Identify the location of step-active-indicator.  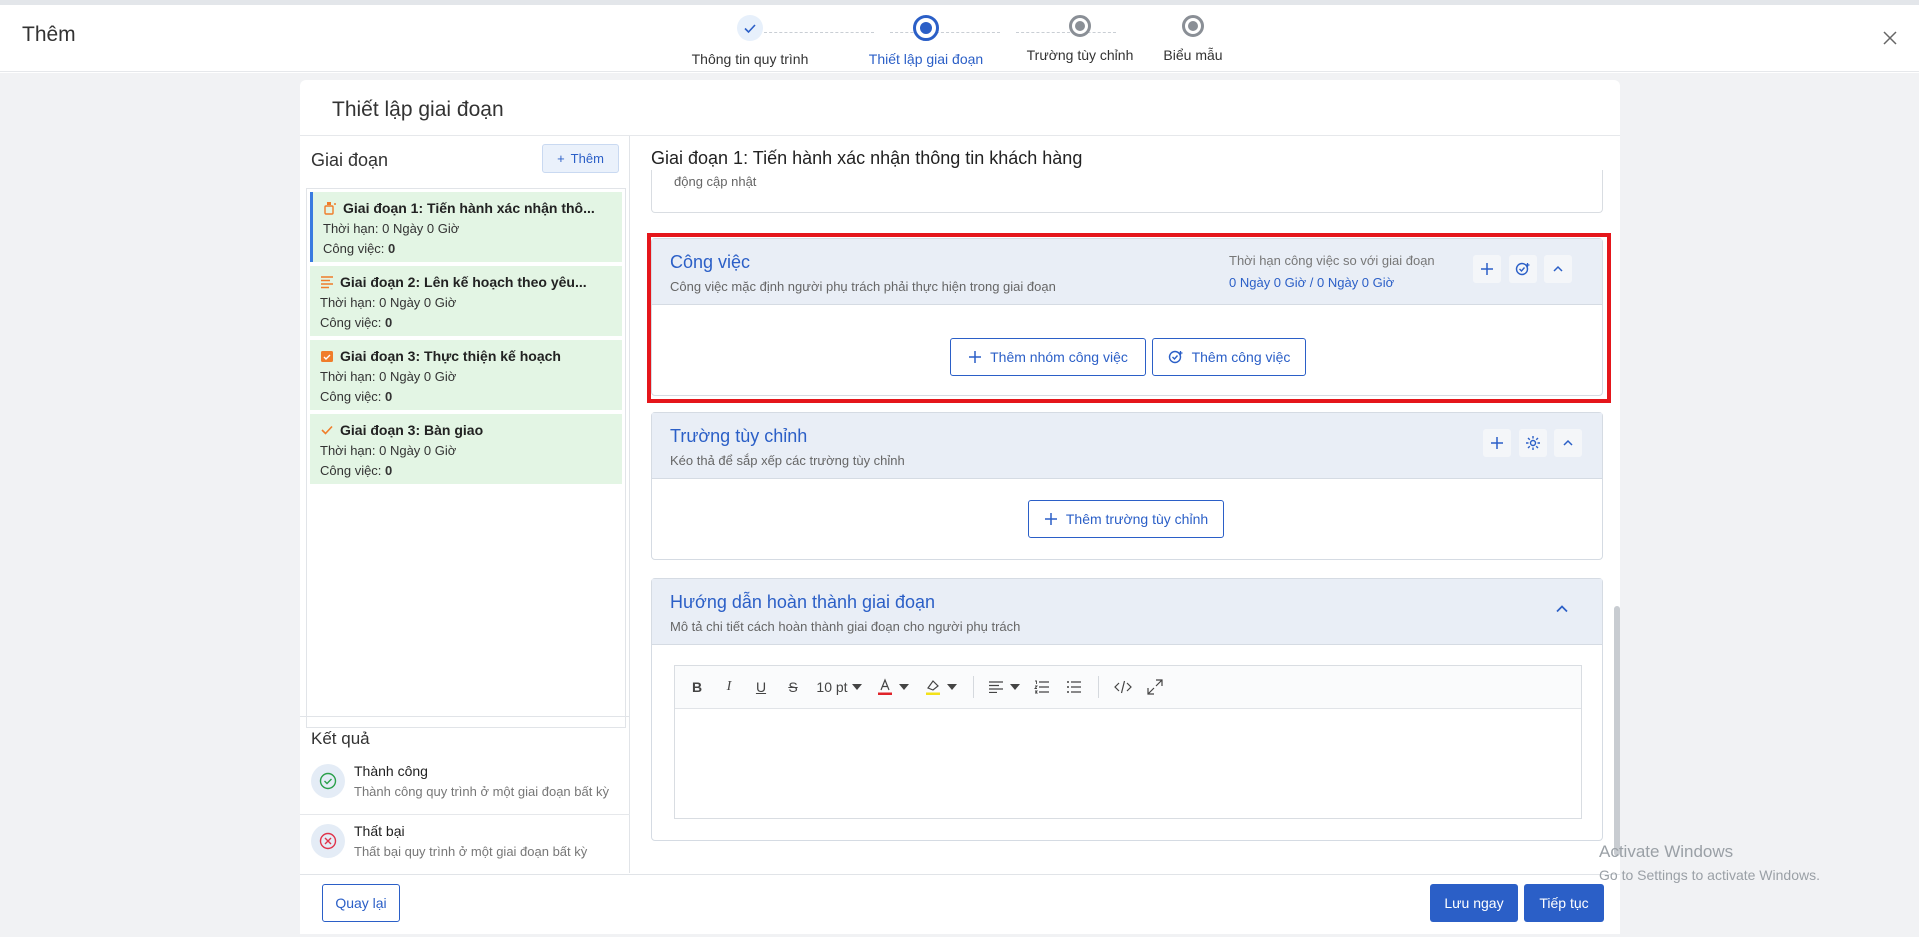
(926, 28).